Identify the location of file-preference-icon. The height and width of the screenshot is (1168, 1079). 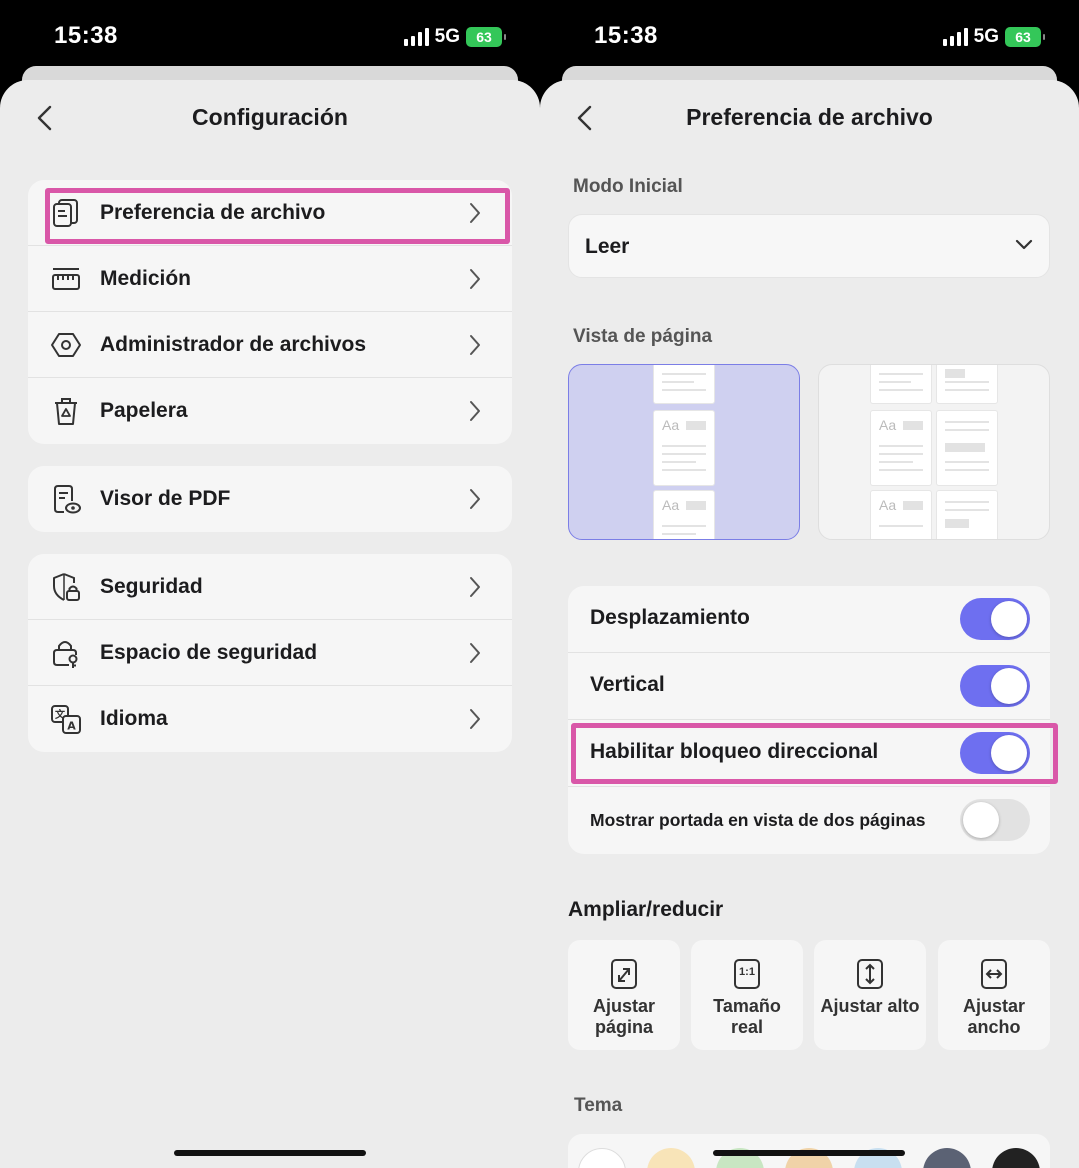
(65, 213).